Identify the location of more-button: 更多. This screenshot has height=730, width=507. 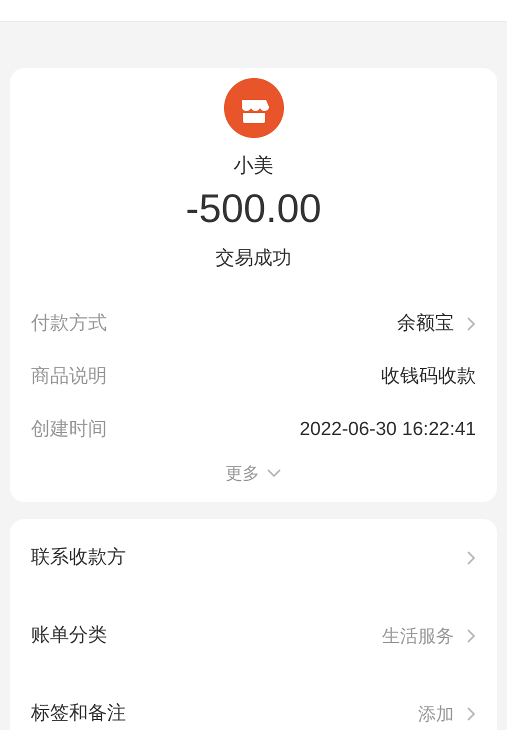
(254, 473).